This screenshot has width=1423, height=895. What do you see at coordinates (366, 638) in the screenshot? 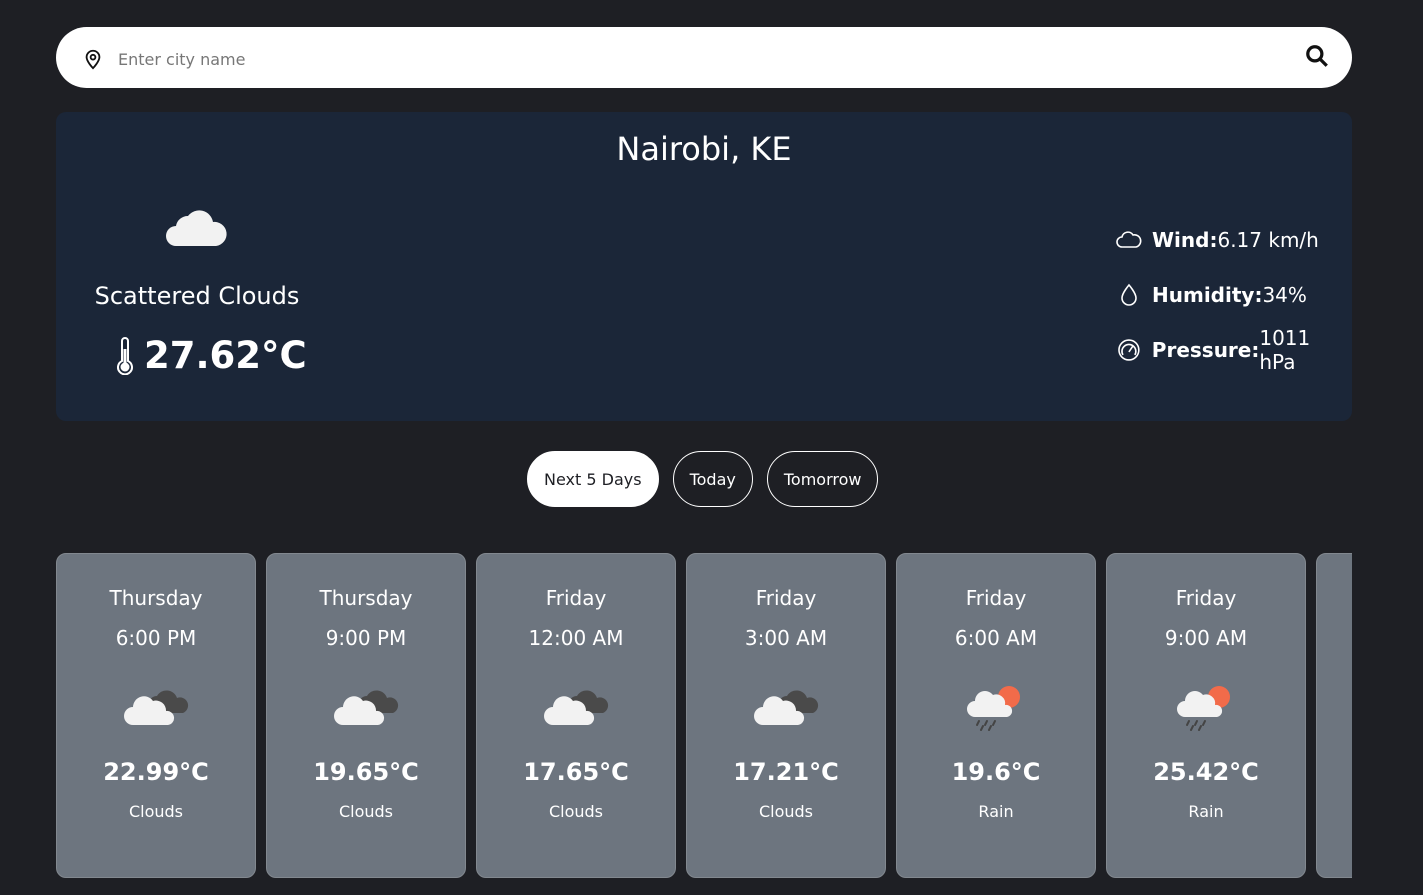
I see `forecast-time: 9:00 PM` at bounding box center [366, 638].